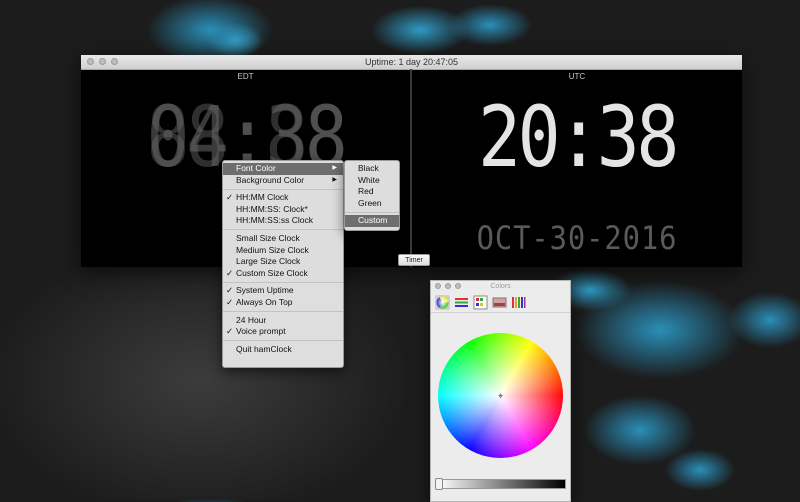  I want to click on title-bar: Uptime: 1 day 20:47:05, so click(411, 62).